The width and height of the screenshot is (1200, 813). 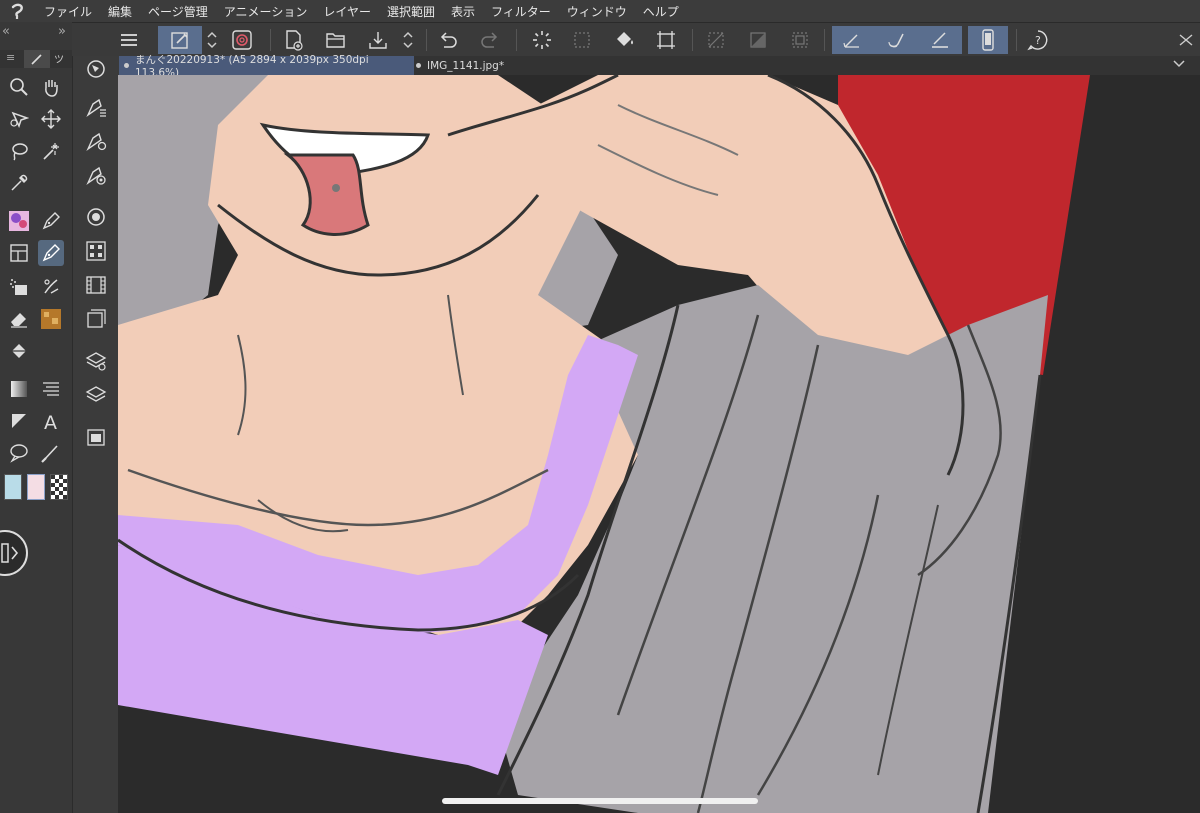 What do you see at coordinates (6, 31) in the screenshot?
I see `collapse-left-icon: «` at bounding box center [6, 31].